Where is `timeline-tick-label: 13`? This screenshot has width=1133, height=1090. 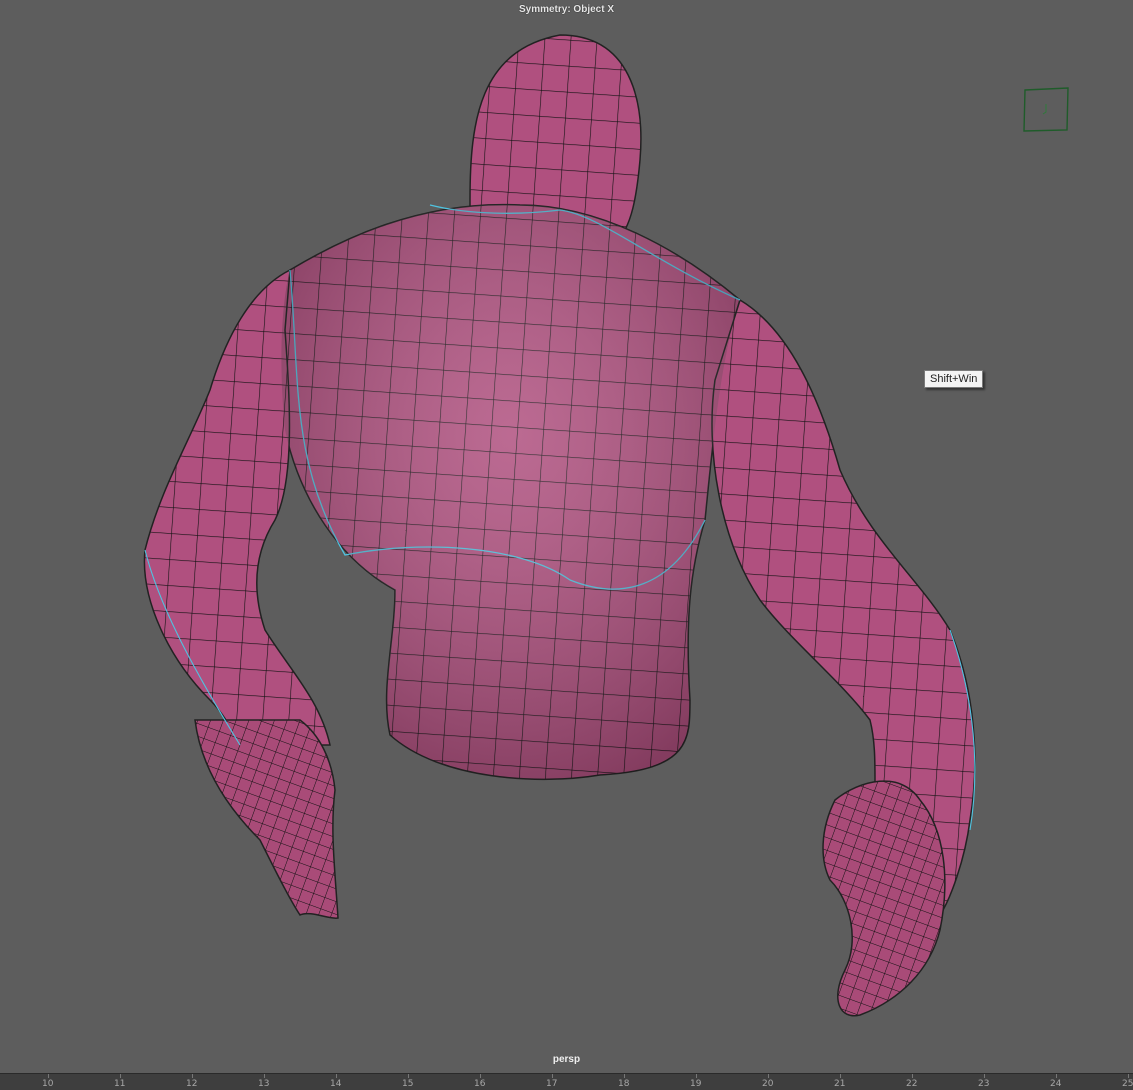 timeline-tick-label: 13 is located at coordinates (264, 1084).